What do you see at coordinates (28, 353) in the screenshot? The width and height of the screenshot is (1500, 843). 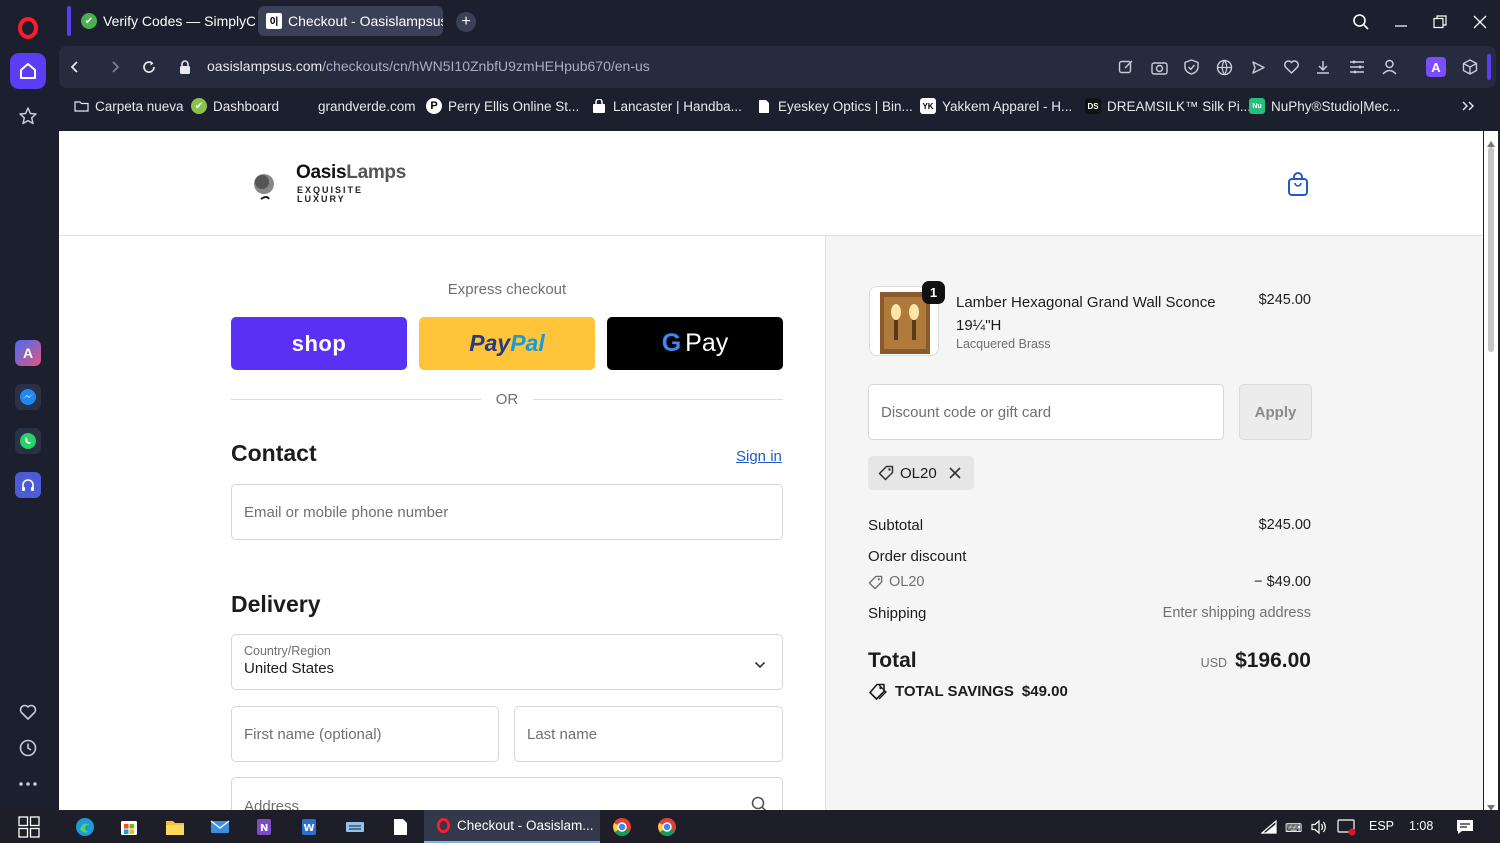 I see `aria-ai-icon: A` at bounding box center [28, 353].